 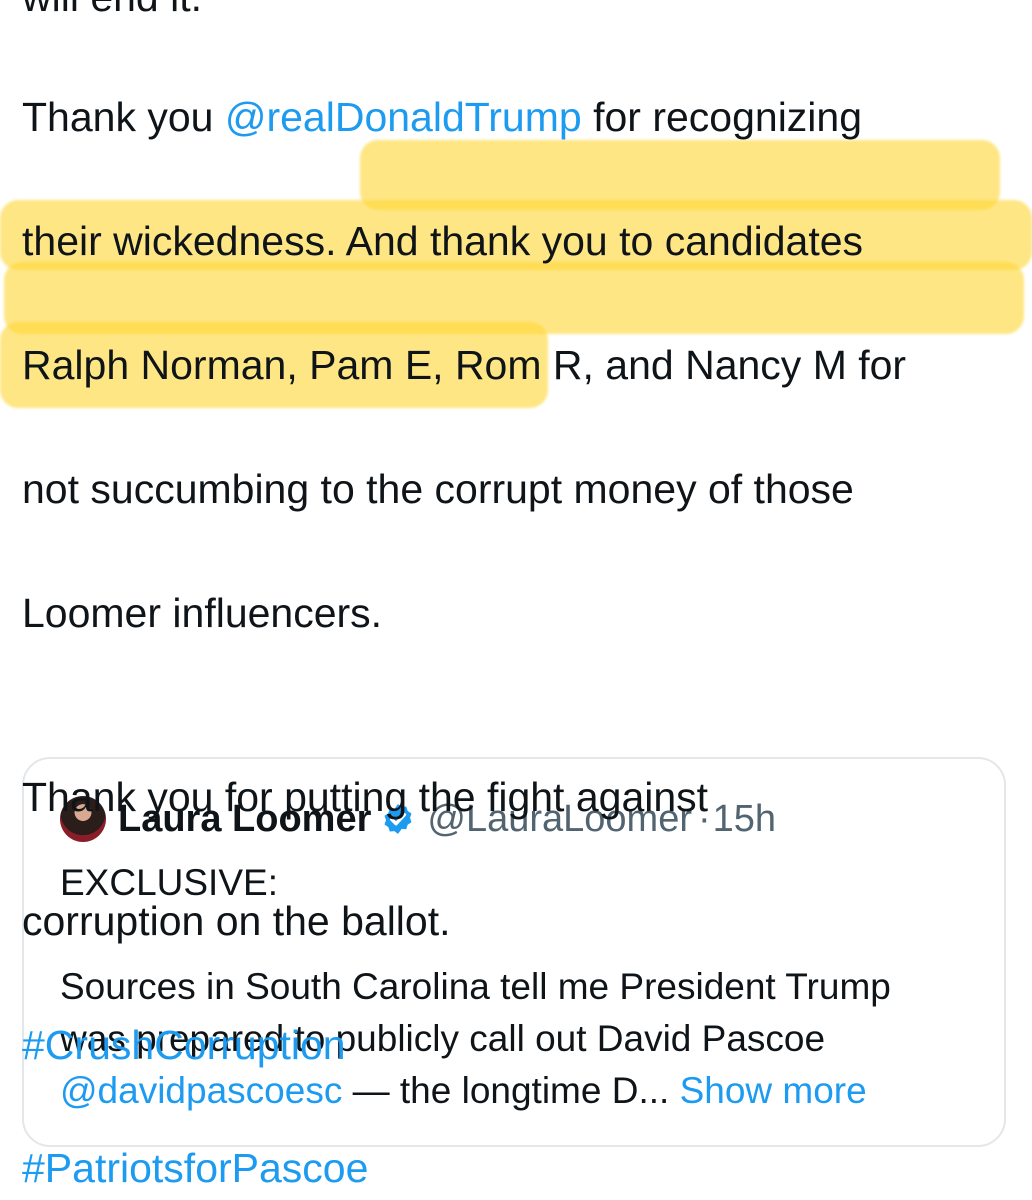 I want to click on hashtag-line: #CrushCorruption, so click(x=517, y=1045).